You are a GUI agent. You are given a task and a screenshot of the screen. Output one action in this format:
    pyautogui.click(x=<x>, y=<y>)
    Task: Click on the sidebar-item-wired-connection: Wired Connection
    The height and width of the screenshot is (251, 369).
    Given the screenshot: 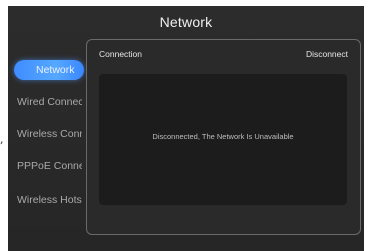 What is the action you would take?
    pyautogui.click(x=45, y=102)
    